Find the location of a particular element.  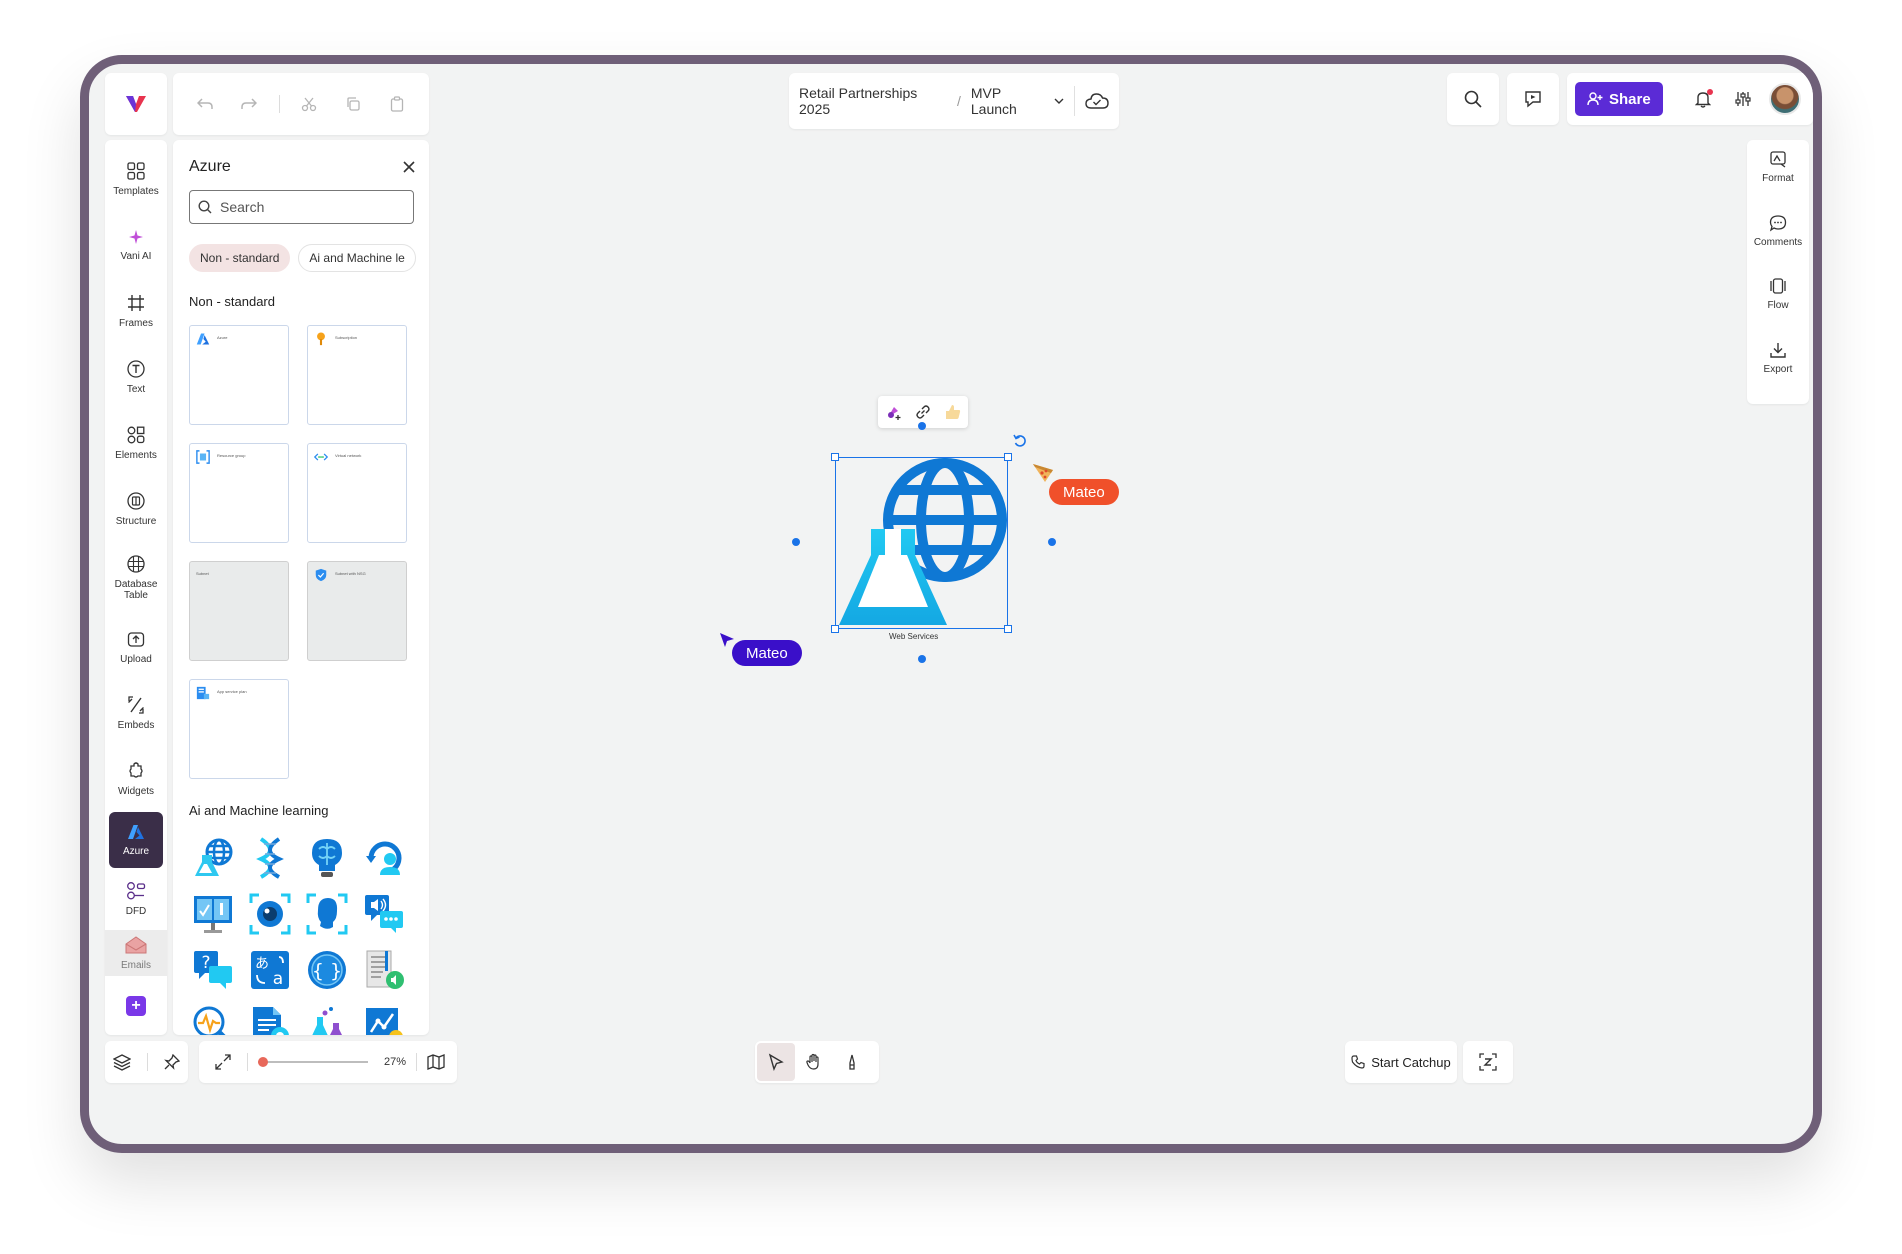

sidebar-item-frames: Frames is located at coordinates (136, 311).